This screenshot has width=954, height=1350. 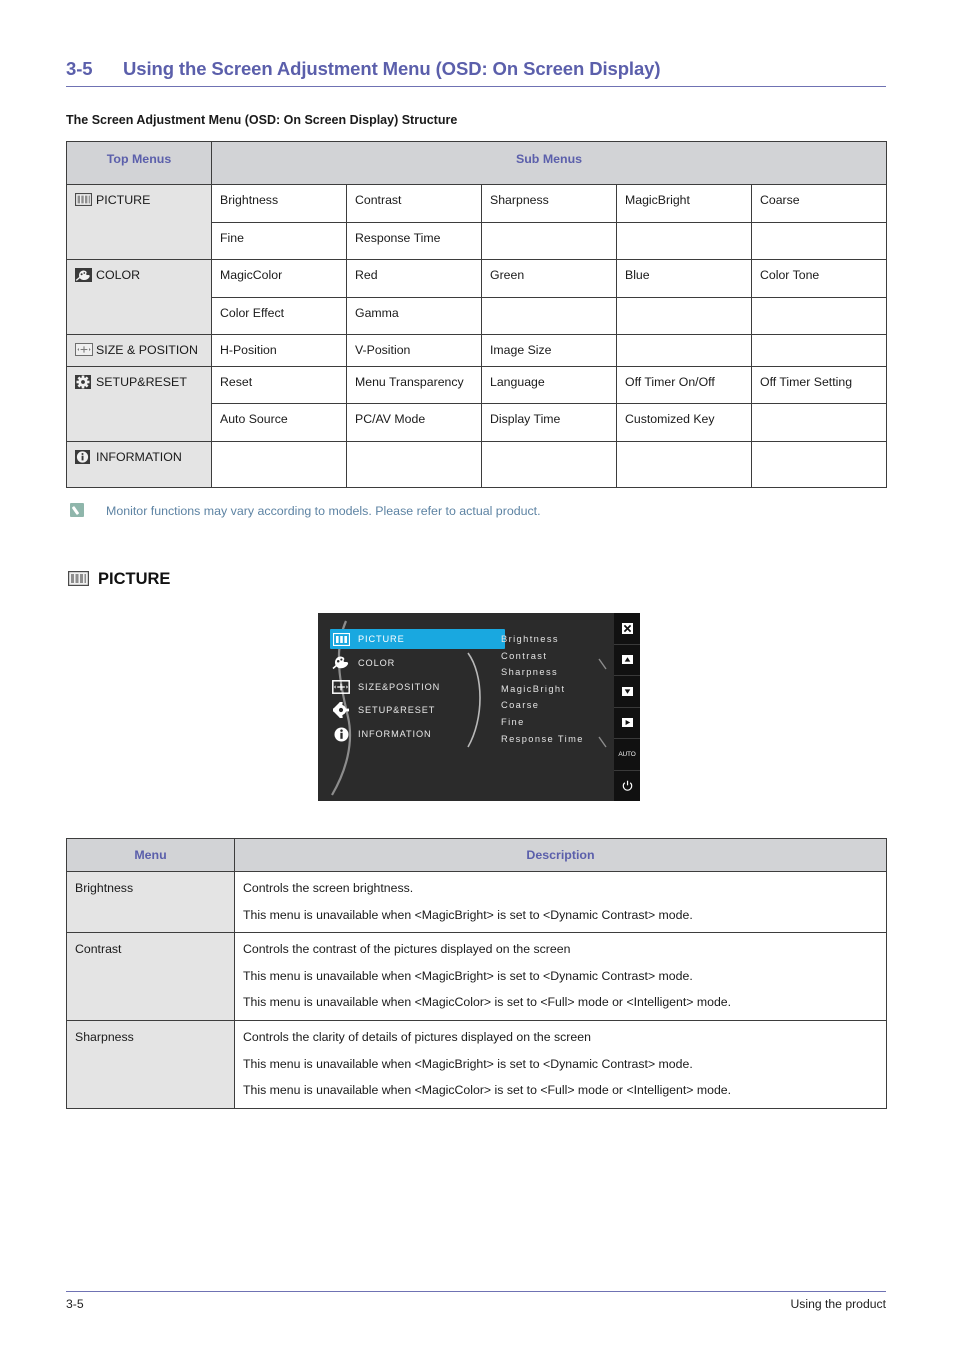 I want to click on osd-menu-item-size-position: SIZE&POSITION, so click(x=417, y=687).